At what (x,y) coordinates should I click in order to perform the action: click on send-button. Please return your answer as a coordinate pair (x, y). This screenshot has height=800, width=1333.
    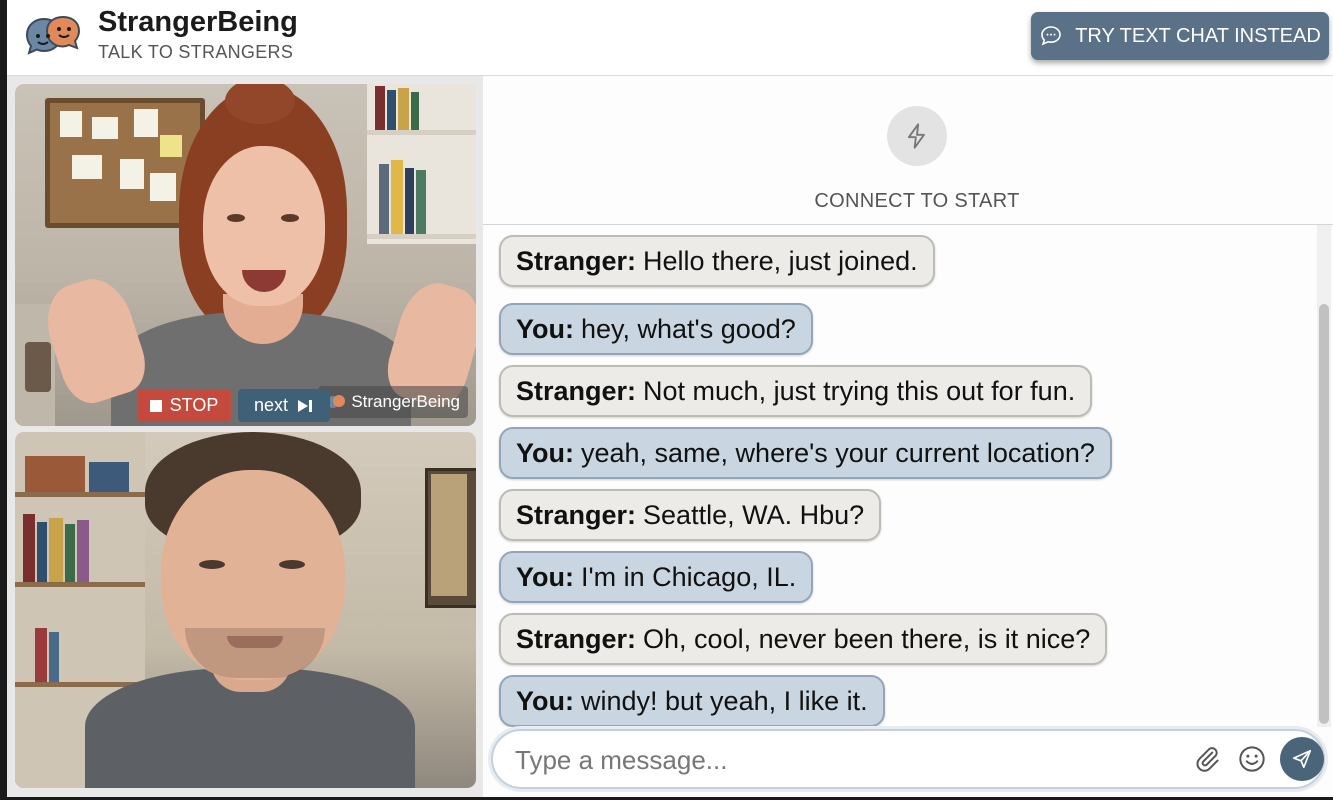
    Looking at the image, I should click on (1302, 759).